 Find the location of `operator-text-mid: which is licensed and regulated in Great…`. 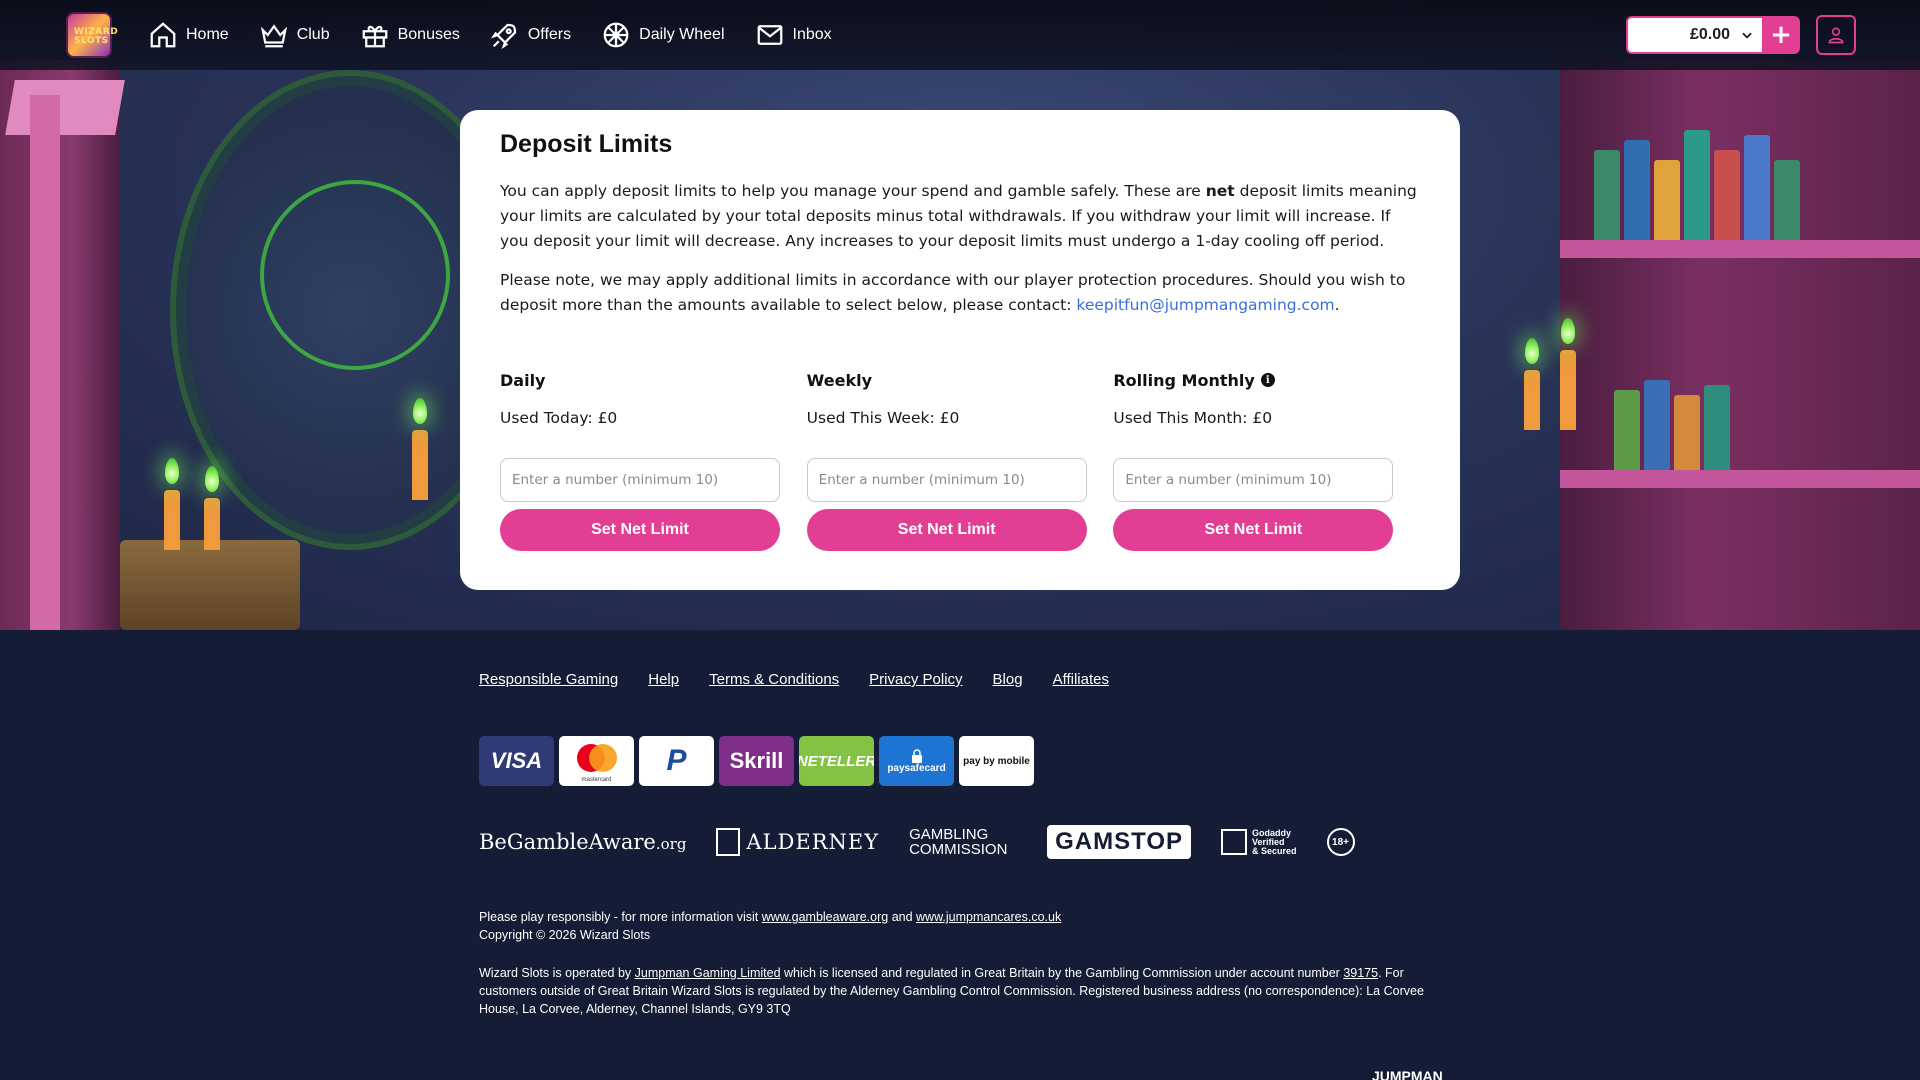

operator-text-mid: which is licensed and regulated in Great… is located at coordinates (1062, 973).